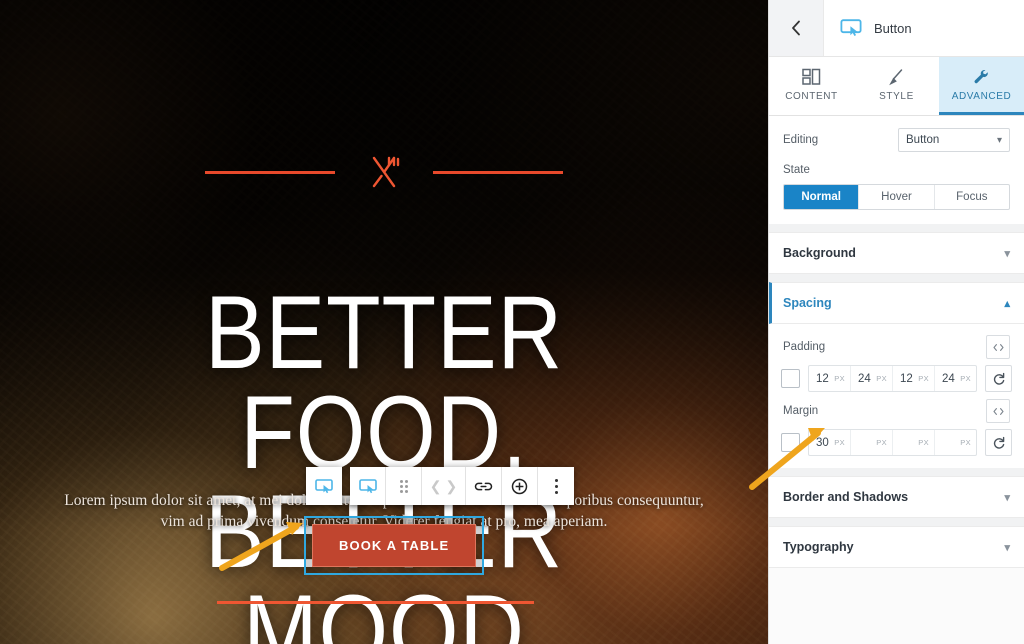  Describe the element at coordinates (404, 486) in the screenshot. I see `toolbar-drag-handle` at that location.